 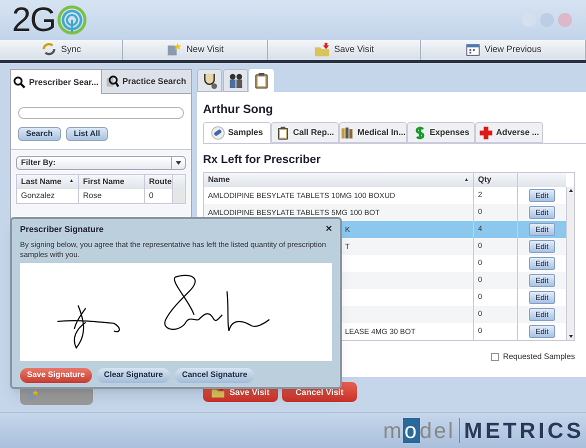 What do you see at coordinates (486, 133) in the screenshot?
I see `cross-icon` at bounding box center [486, 133].